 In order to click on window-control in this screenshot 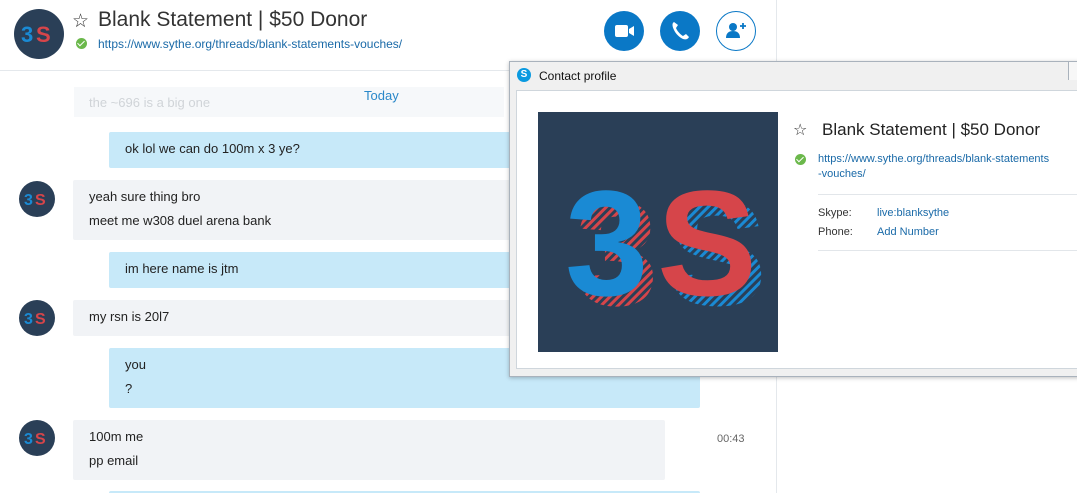, I will do `click(1072, 71)`.